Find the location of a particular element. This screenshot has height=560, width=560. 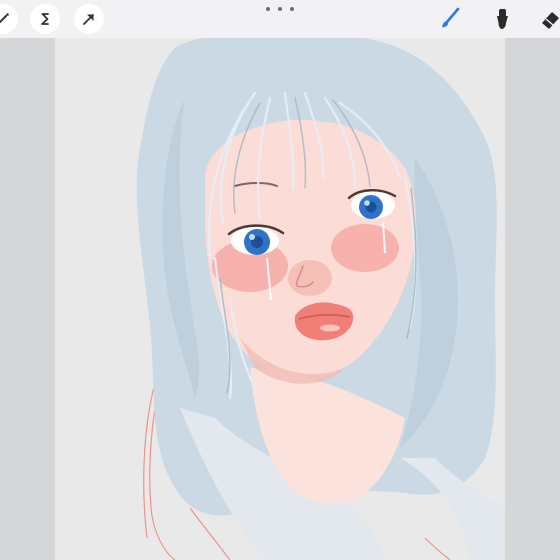

selection-button is located at coordinates (45, 19).